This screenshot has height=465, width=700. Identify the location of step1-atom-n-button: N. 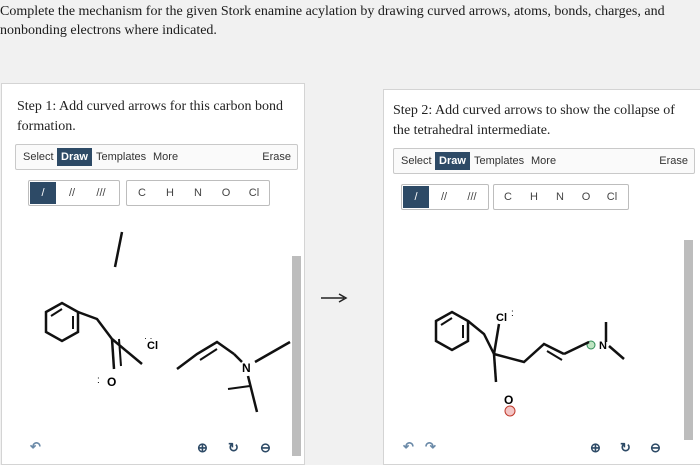
(198, 193).